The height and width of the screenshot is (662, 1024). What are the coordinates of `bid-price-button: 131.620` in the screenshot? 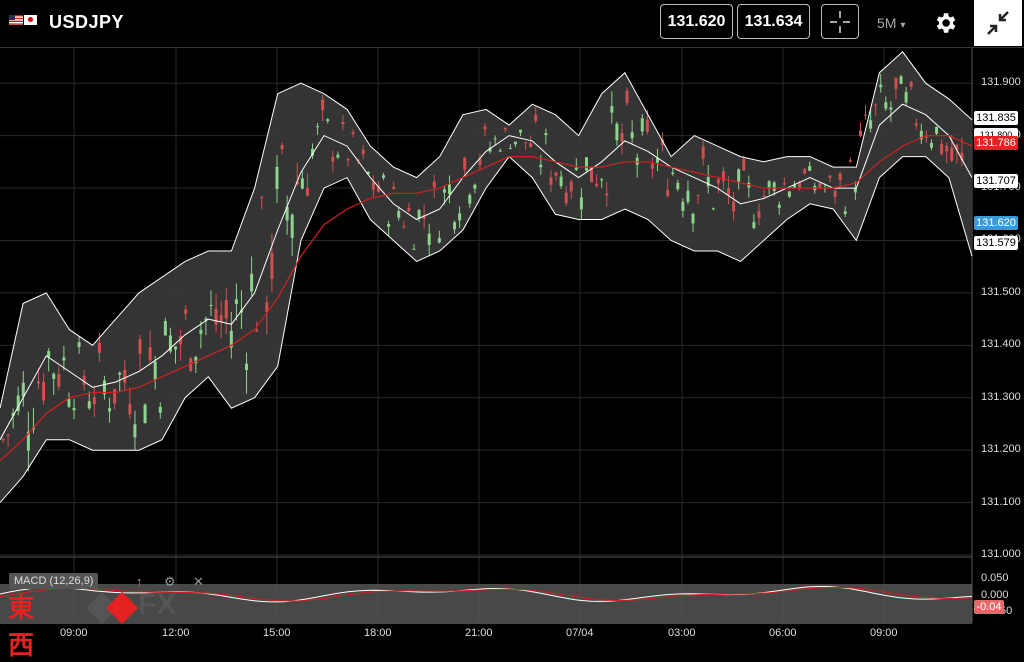 It's located at (696, 21).